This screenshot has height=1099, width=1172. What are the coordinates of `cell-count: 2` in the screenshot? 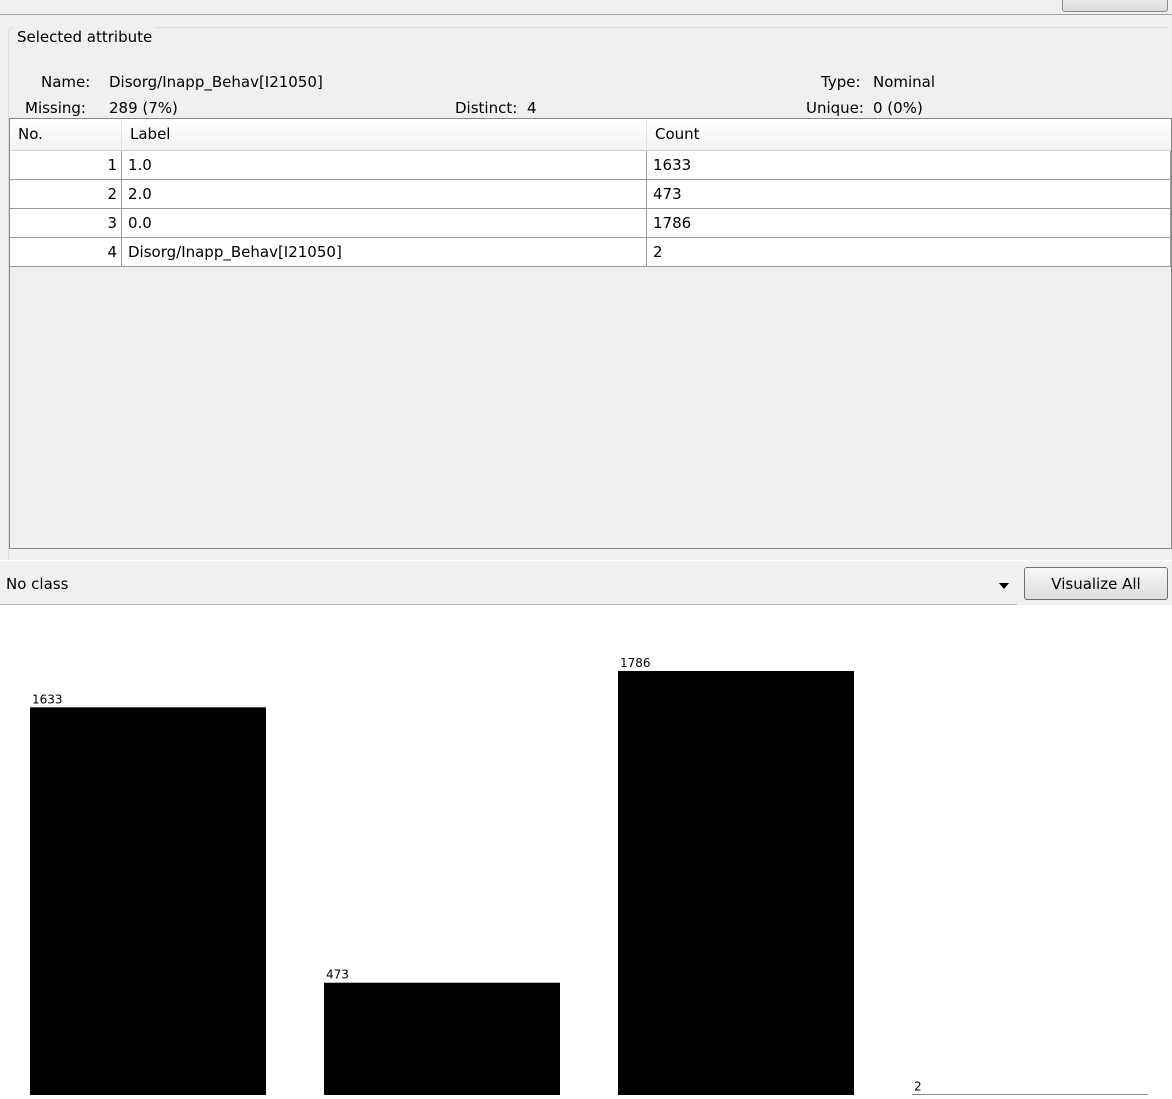 It's located at (909, 252).